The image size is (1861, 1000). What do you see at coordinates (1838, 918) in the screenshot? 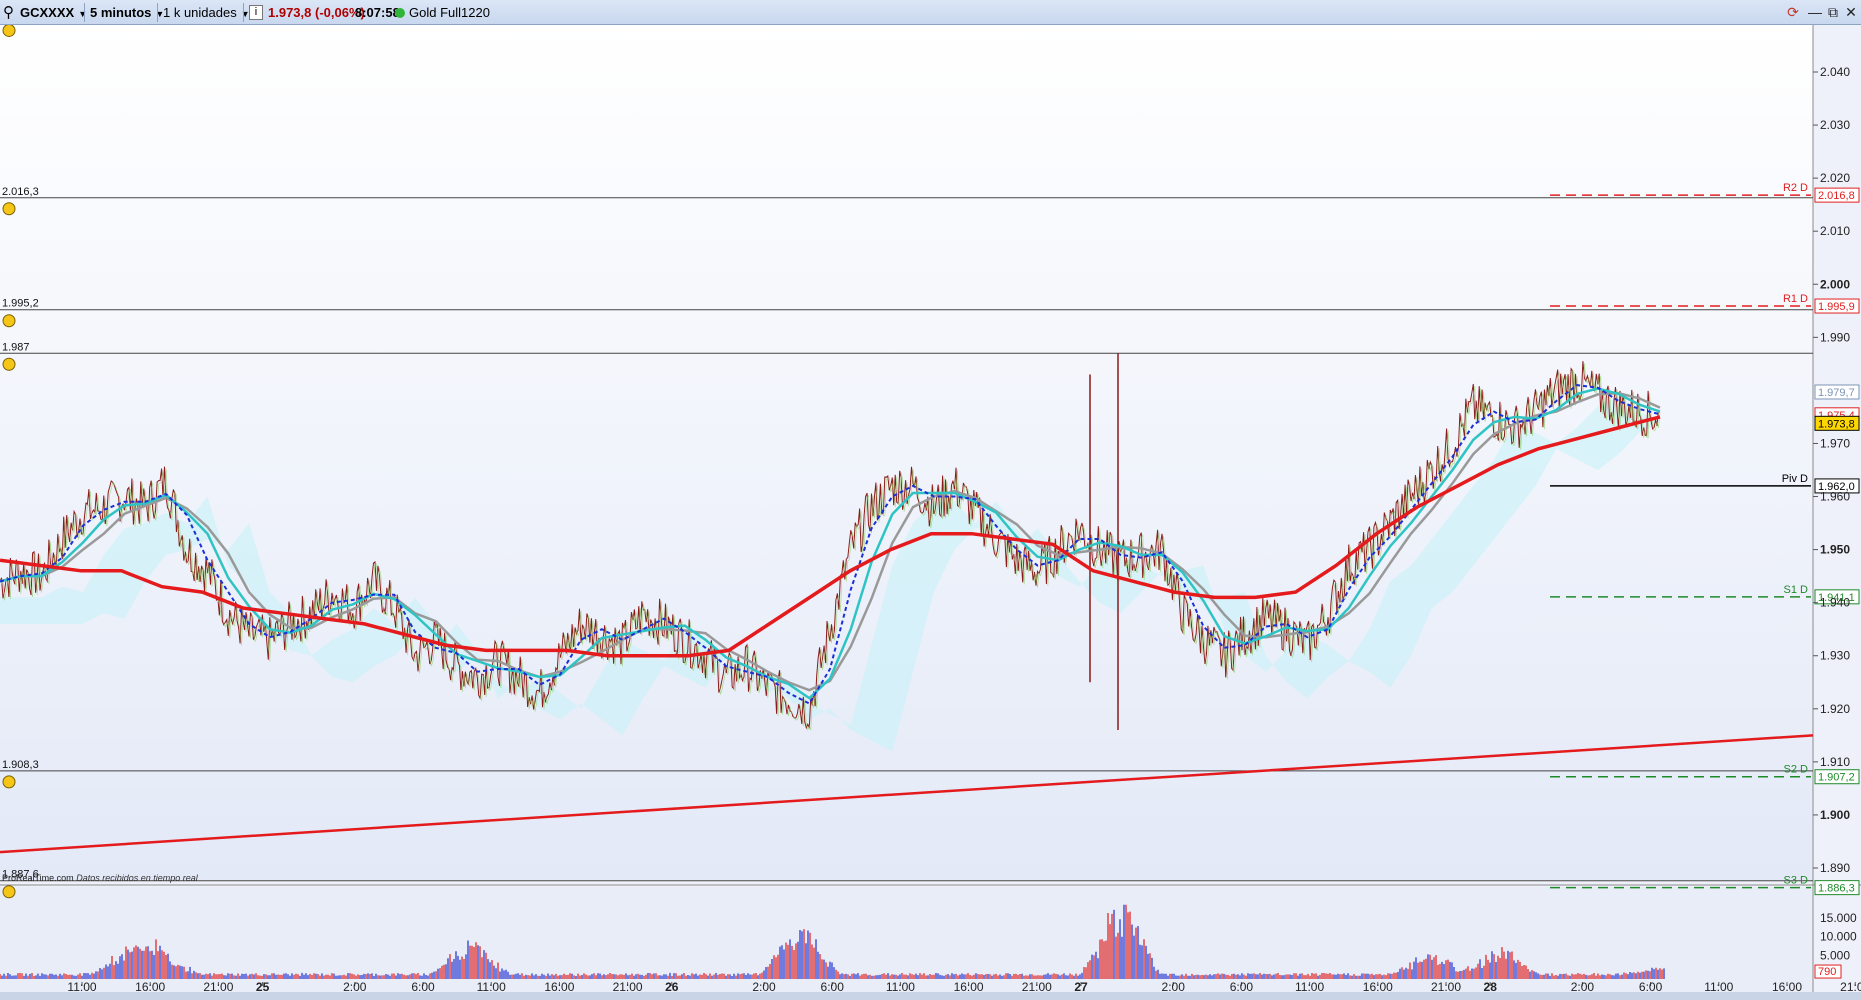
I see `volume-tick-label: 15.000` at bounding box center [1838, 918].